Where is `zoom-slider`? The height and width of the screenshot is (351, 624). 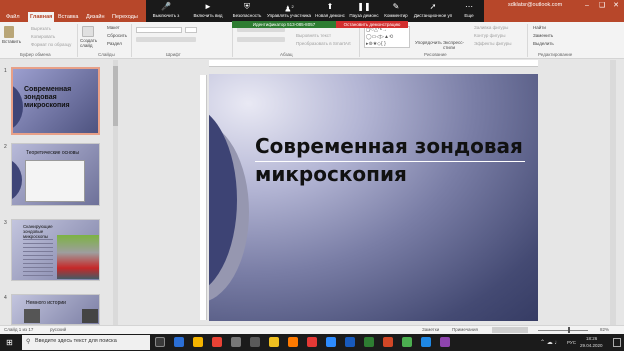 zoom-slider is located at coordinates (563, 330).